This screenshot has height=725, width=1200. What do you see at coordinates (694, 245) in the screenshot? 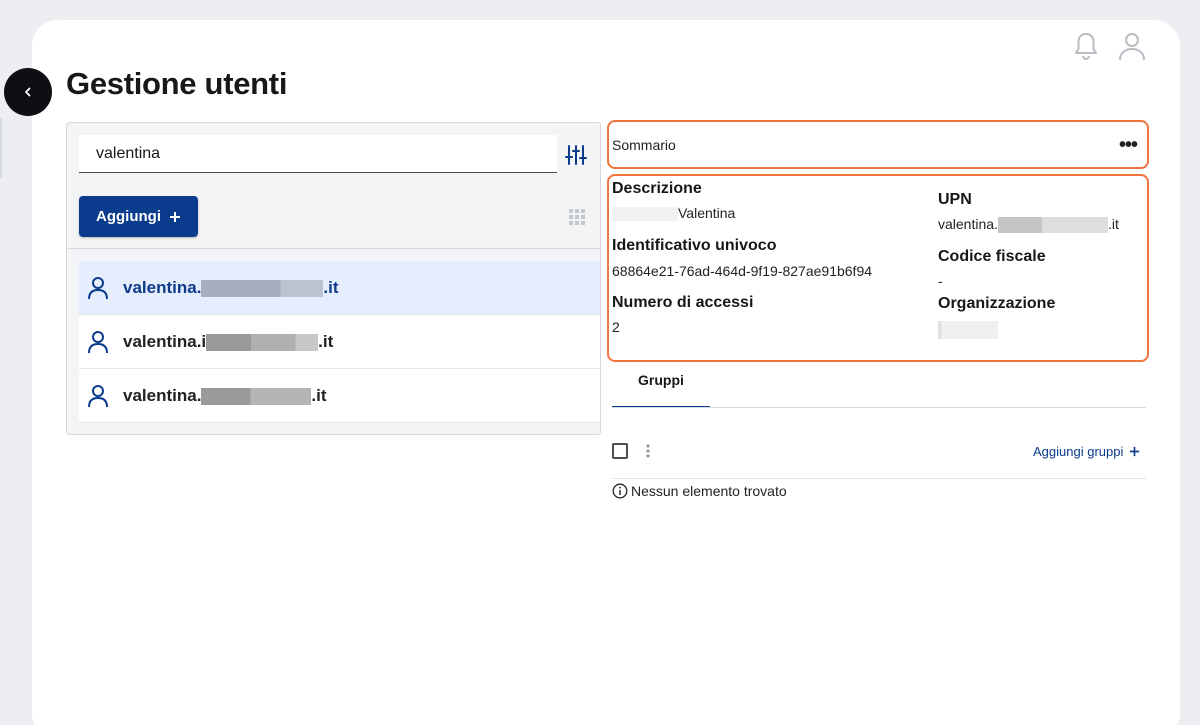
I see `identificativo-label: Identificativo univoco` at bounding box center [694, 245].